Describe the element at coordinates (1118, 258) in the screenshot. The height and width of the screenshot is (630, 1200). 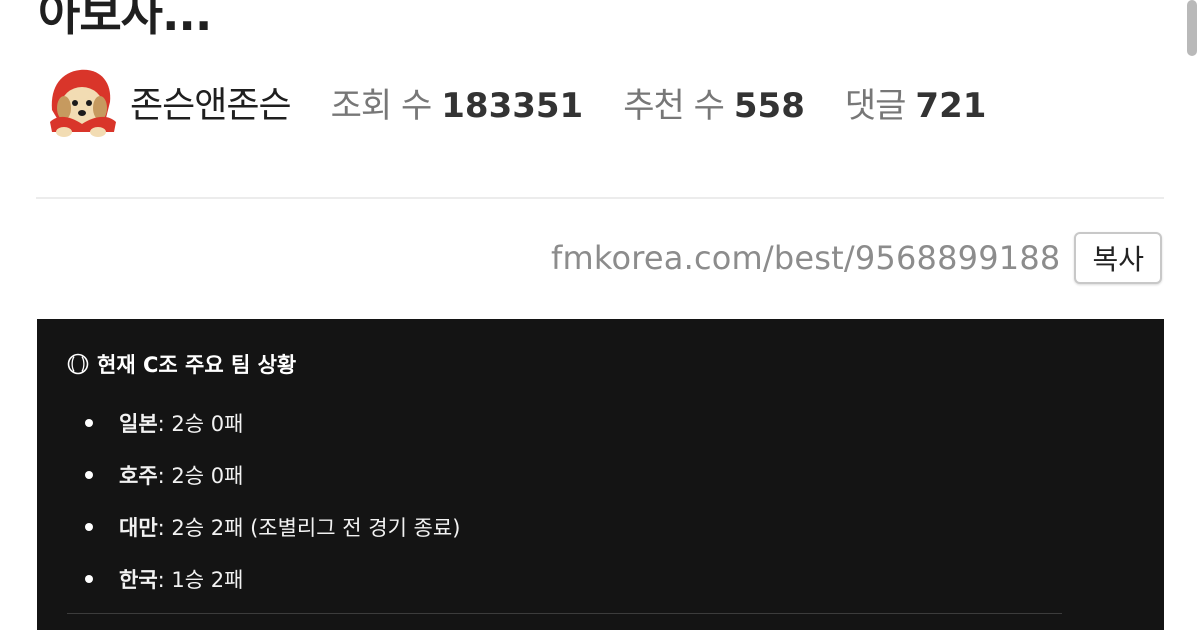
I see `copy-url-button: 복사` at that location.